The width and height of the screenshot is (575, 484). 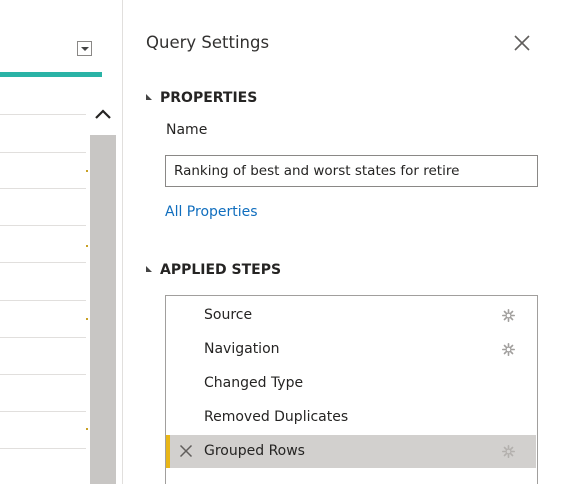 What do you see at coordinates (208, 42) in the screenshot?
I see `query-settings-title: Query Settings` at bounding box center [208, 42].